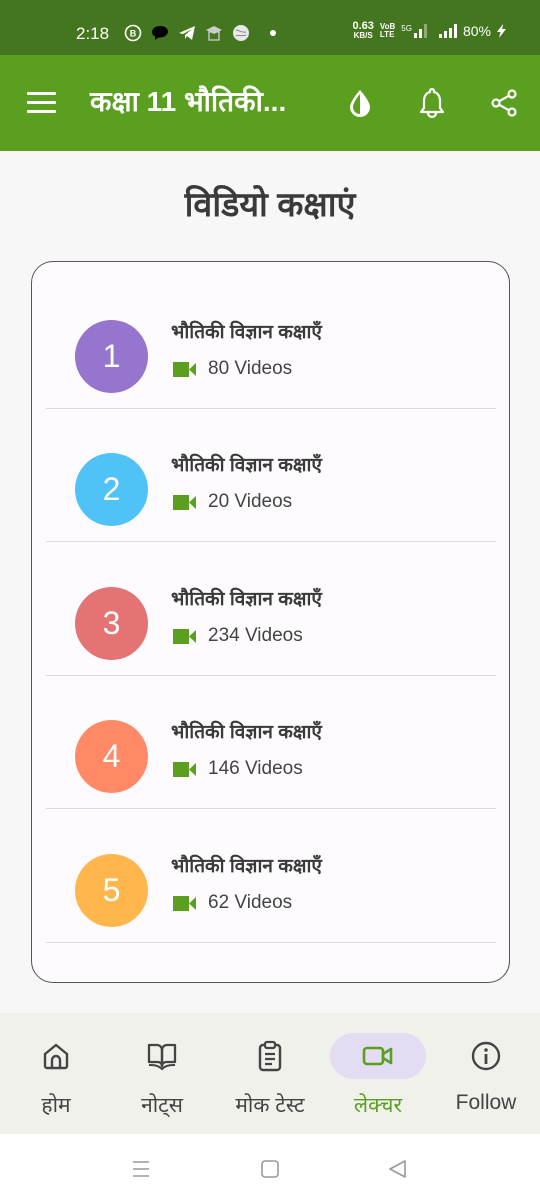 This screenshot has width=540, height=1200. I want to click on battery-percent: 80%, so click(476, 31).